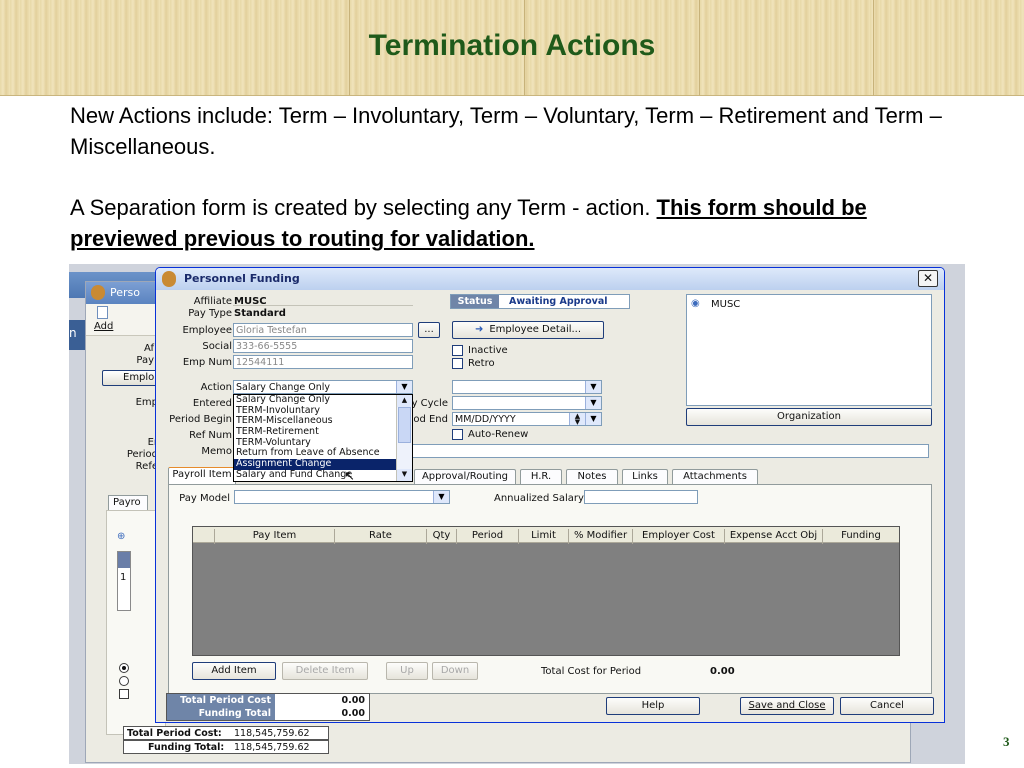 Image resolution: width=1024 pixels, height=768 pixels. What do you see at coordinates (774, 536) in the screenshot?
I see `col-expense-acct: Expense Acct Obj` at bounding box center [774, 536].